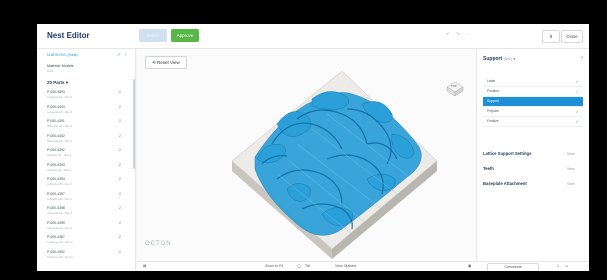  Describe the element at coordinates (551, 36) in the screenshot. I see `page-indicator: 9` at that location.